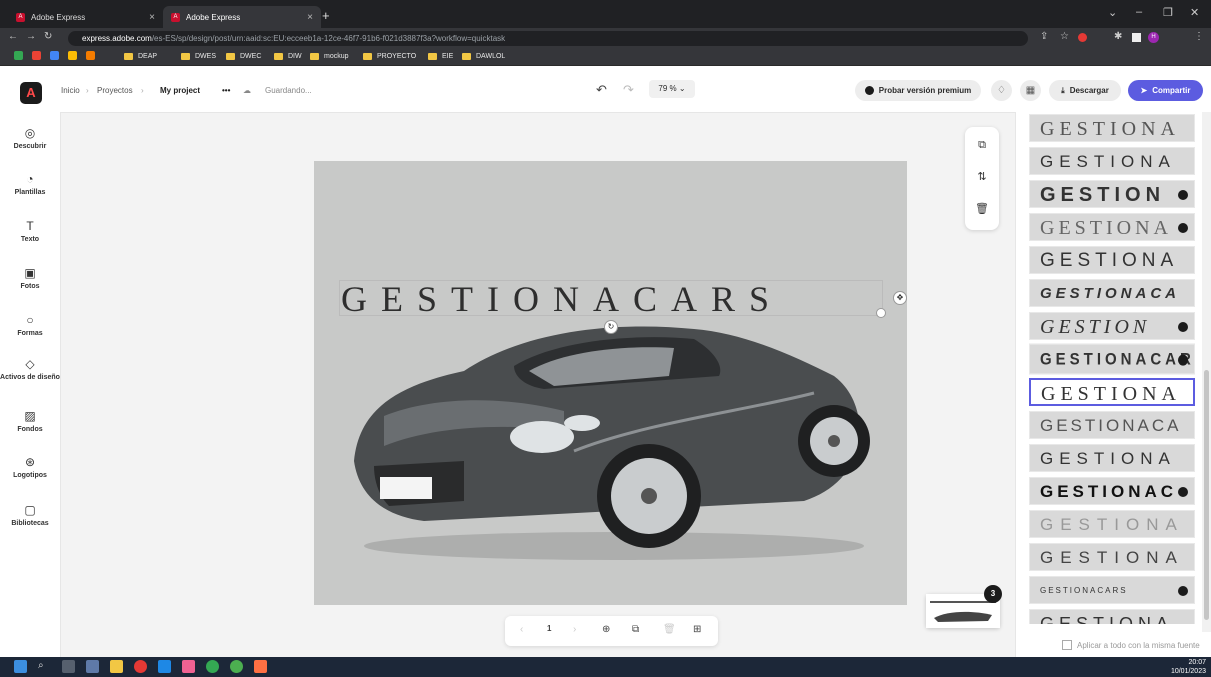  Describe the element at coordinates (611, 327) in the screenshot. I see `rotate-handle-icon: ↻` at that location.